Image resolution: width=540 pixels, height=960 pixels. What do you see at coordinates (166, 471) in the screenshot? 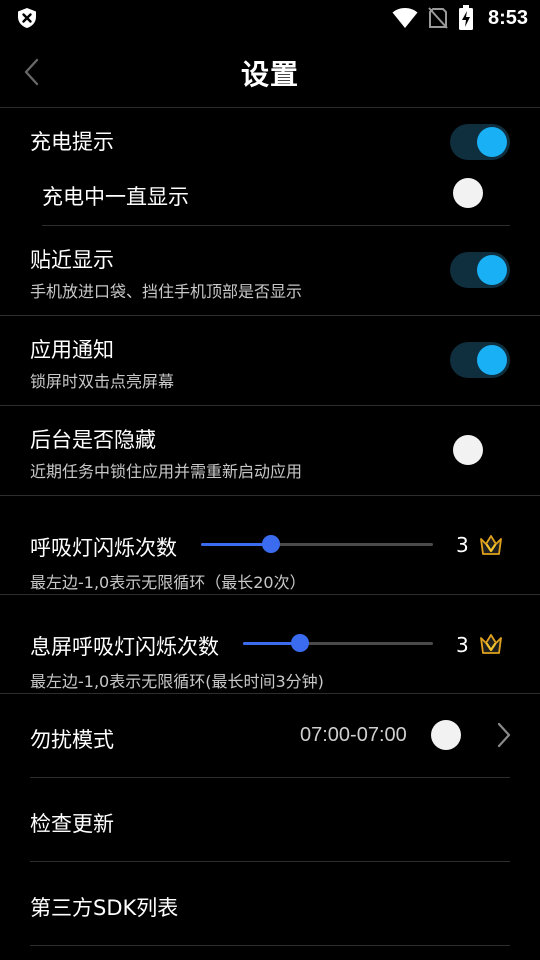
I see `hide-background-description: 近期任务中锁住应用并需重新启动应用` at bounding box center [166, 471].